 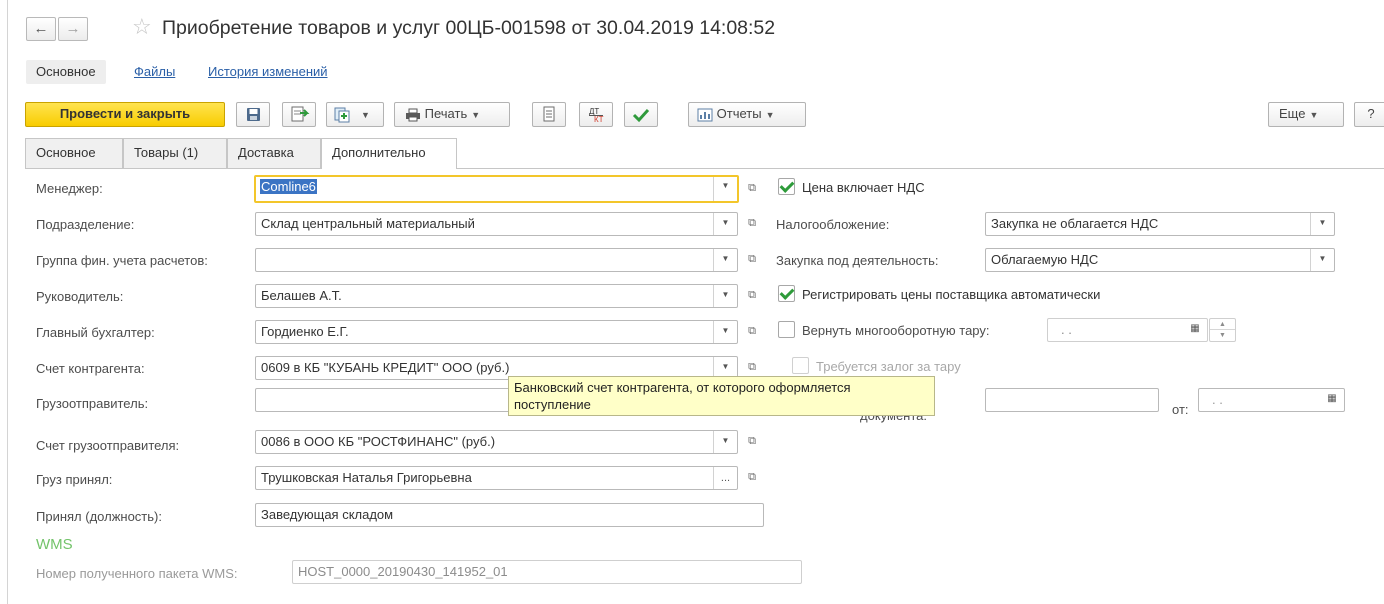 What do you see at coordinates (154, 72) in the screenshot?
I see `form-tab-files: Файлы` at bounding box center [154, 72].